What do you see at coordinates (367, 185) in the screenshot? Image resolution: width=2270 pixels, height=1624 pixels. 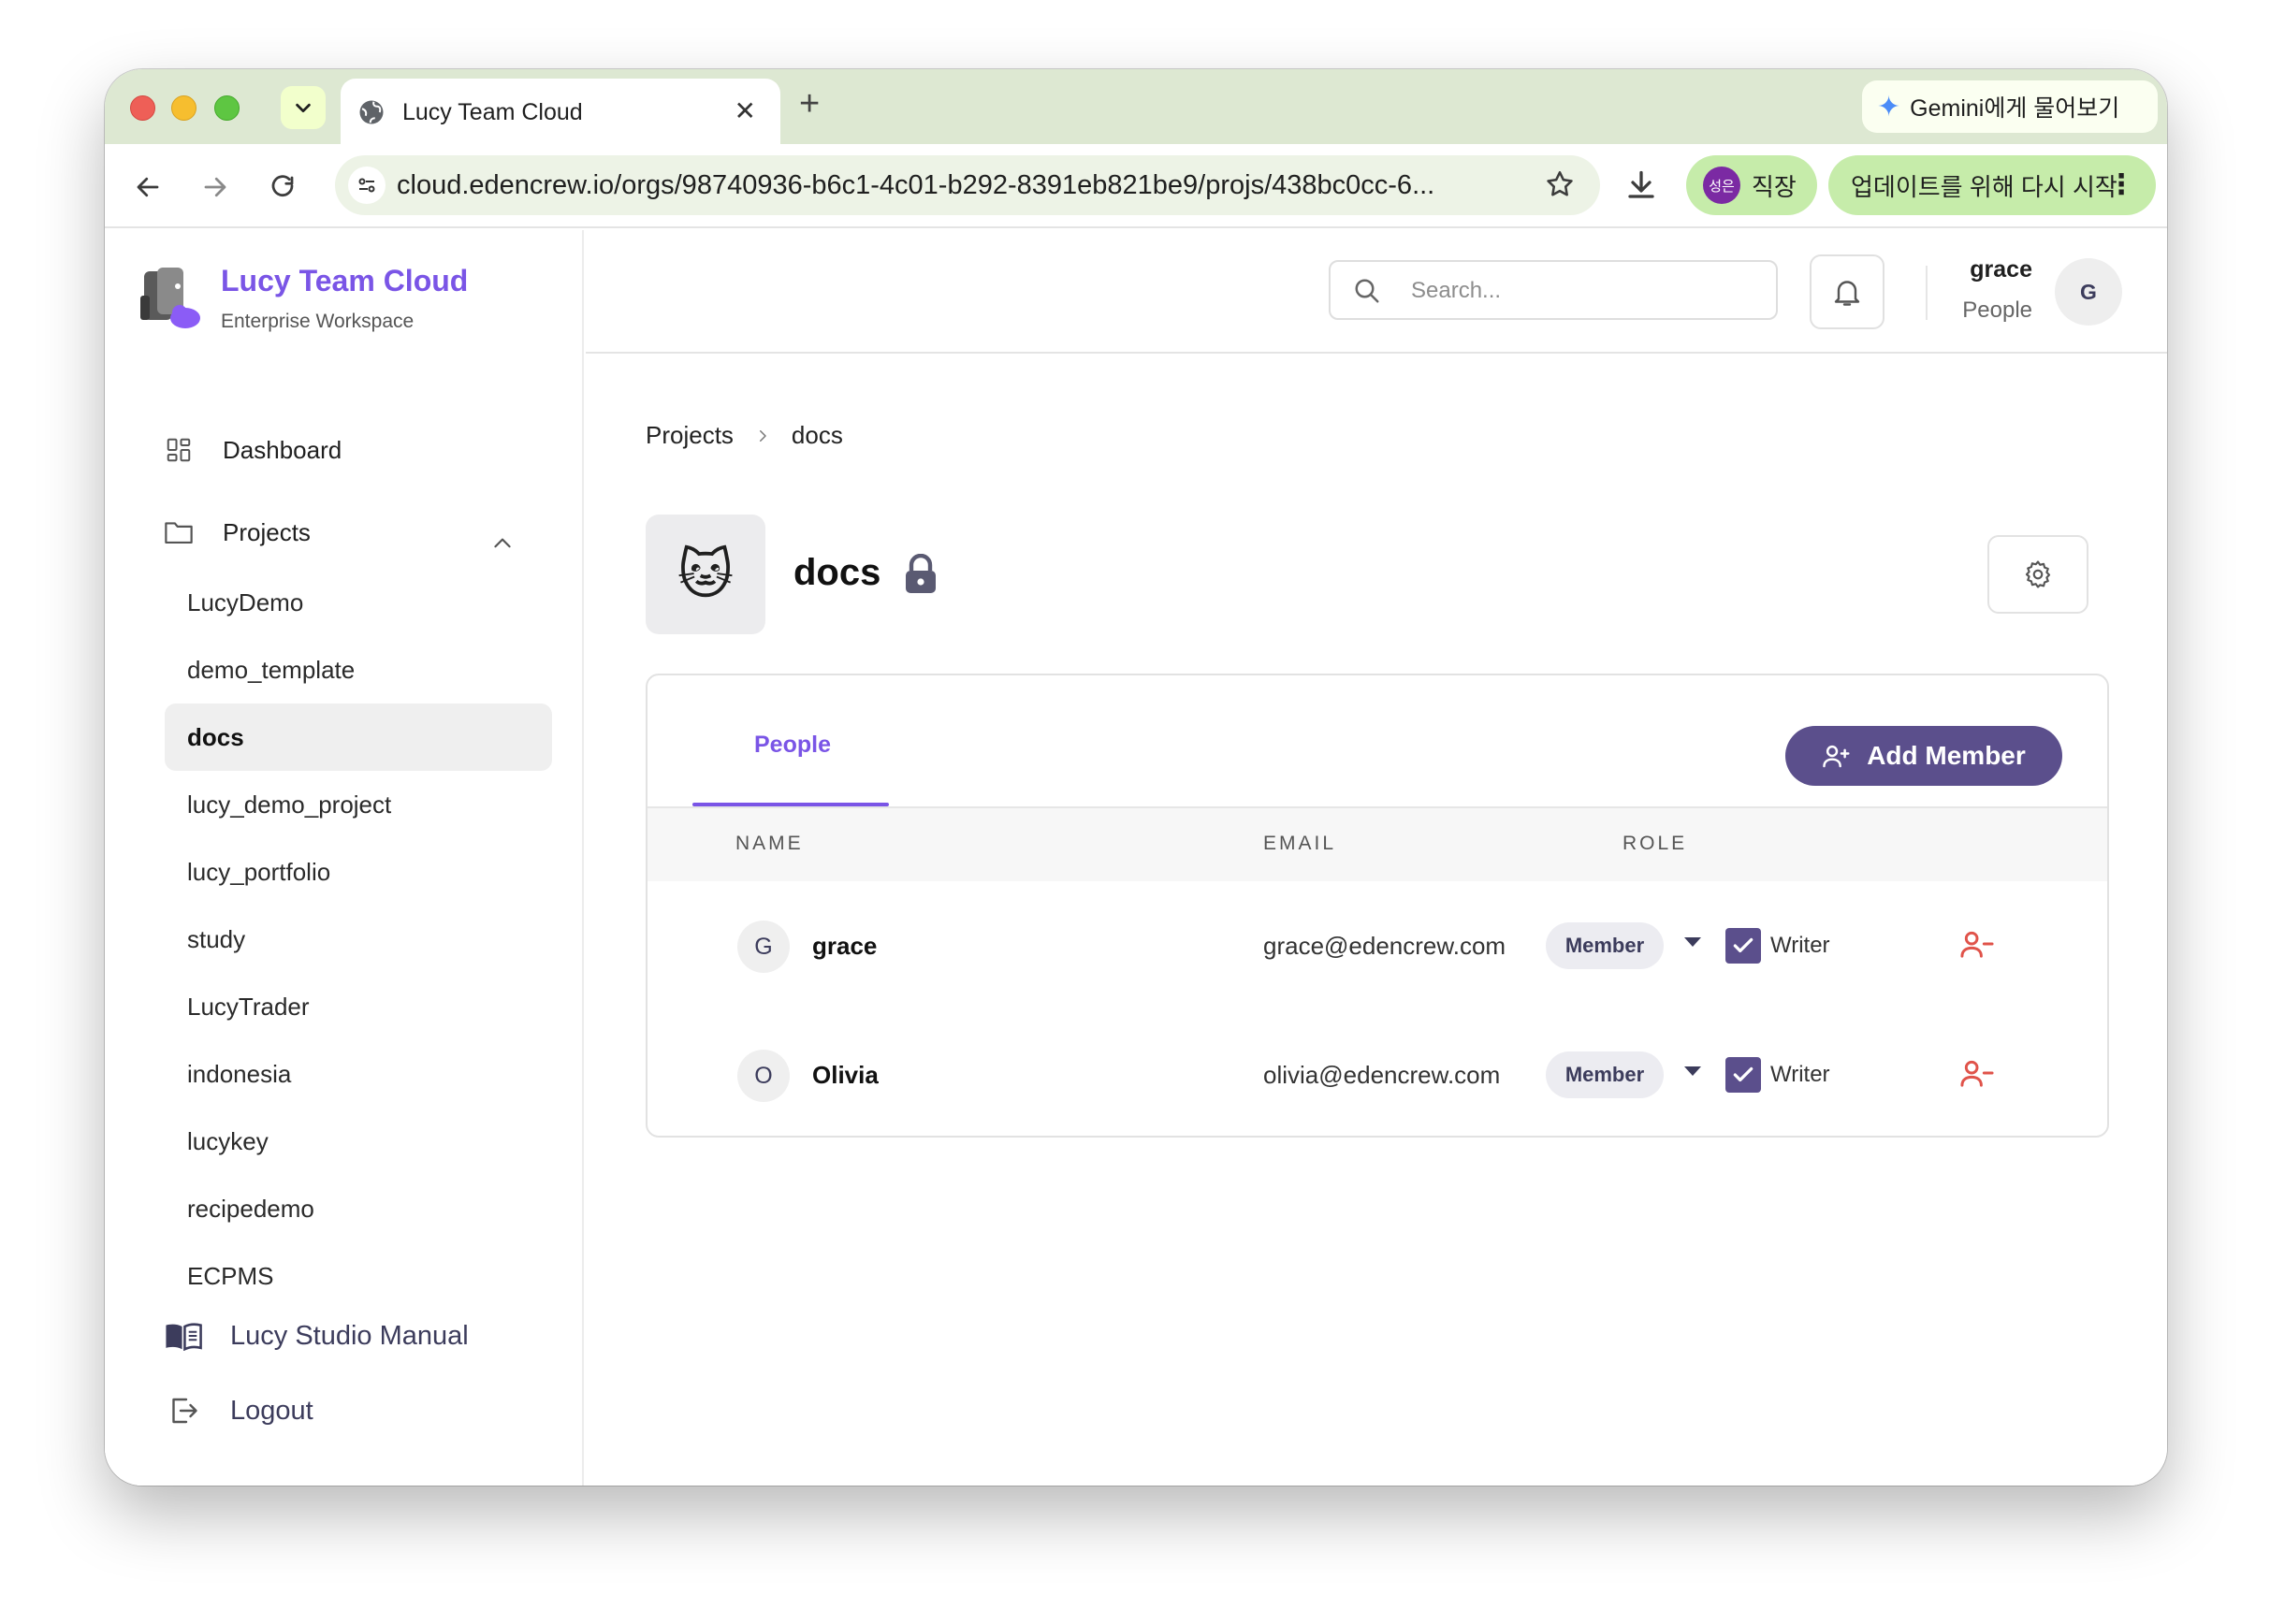 I see `site-info-icon` at bounding box center [367, 185].